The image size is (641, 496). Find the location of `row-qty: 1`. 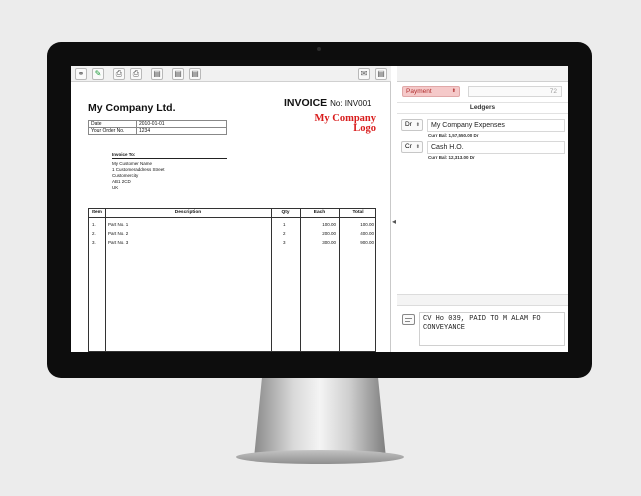

row-qty: 1 is located at coordinates (284, 224).